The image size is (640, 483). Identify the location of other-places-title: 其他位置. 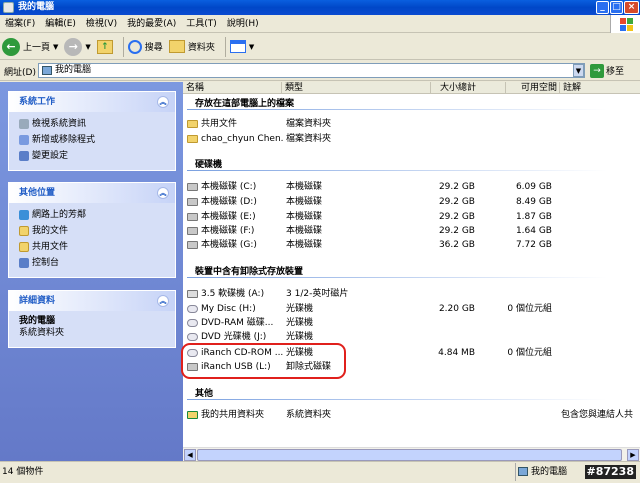
(37, 193).